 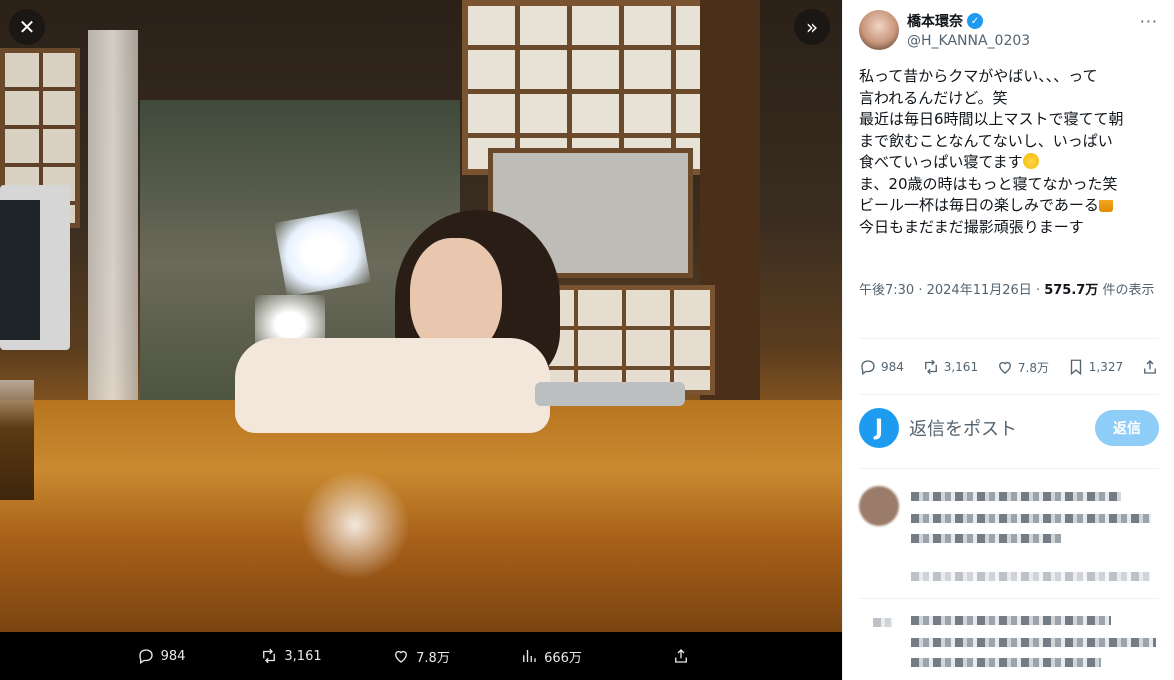 What do you see at coordinates (1033, 367) in the screenshot?
I see `stat-likes-count: 7.8万` at bounding box center [1033, 367].